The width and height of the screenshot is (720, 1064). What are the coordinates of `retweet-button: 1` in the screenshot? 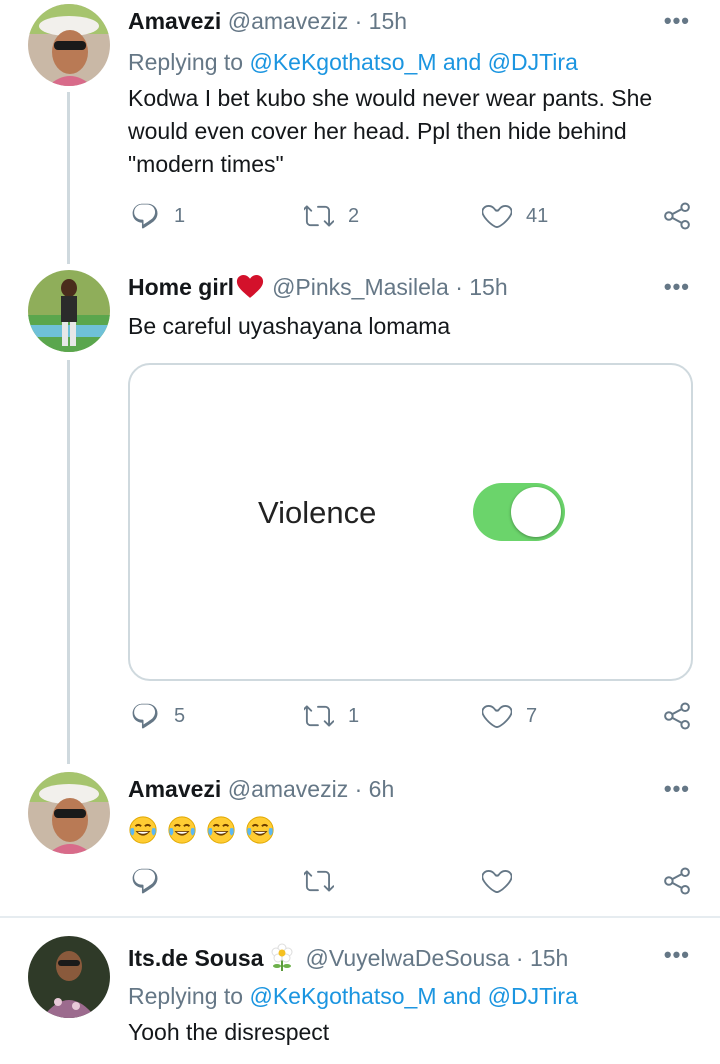 It's located at (331, 716).